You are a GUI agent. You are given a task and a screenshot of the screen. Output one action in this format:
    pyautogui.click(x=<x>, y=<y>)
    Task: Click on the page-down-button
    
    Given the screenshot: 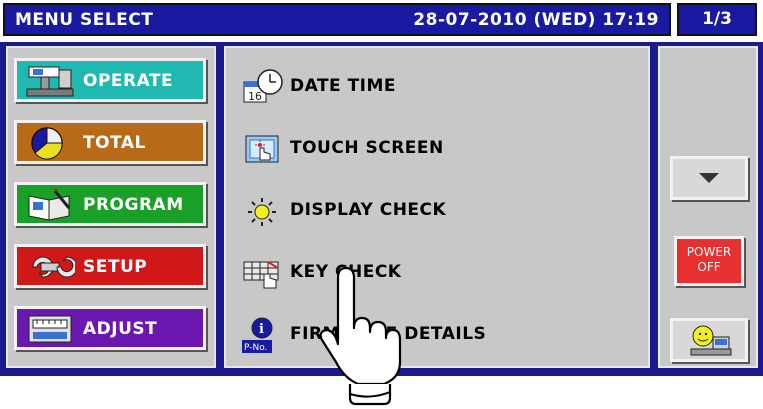 What is the action you would take?
    pyautogui.click(x=709, y=178)
    